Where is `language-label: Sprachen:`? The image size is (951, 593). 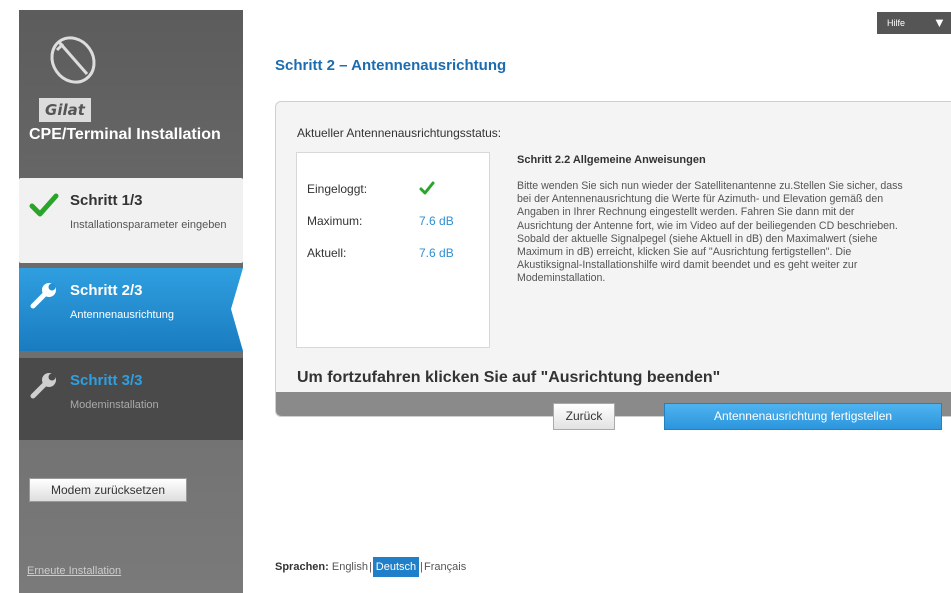 language-label: Sprachen: is located at coordinates (302, 567).